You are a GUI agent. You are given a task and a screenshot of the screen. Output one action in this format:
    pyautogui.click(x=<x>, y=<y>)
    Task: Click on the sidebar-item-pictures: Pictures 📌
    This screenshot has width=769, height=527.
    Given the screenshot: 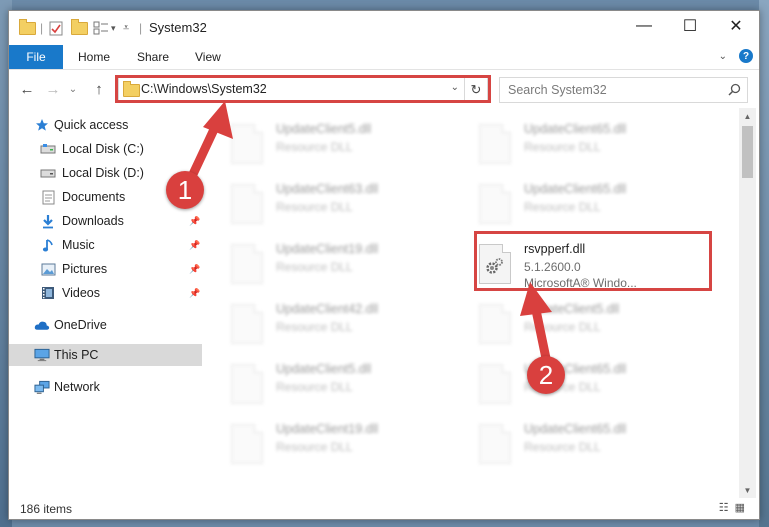 What is the action you would take?
    pyautogui.click(x=105, y=269)
    